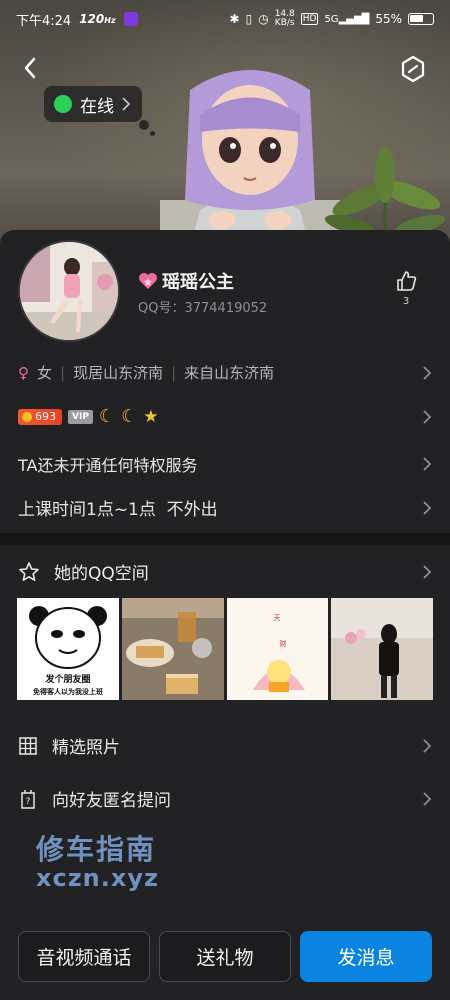 This screenshot has height=1000, width=450. I want to click on profile-name: 瑶瑶公主, so click(198, 282).